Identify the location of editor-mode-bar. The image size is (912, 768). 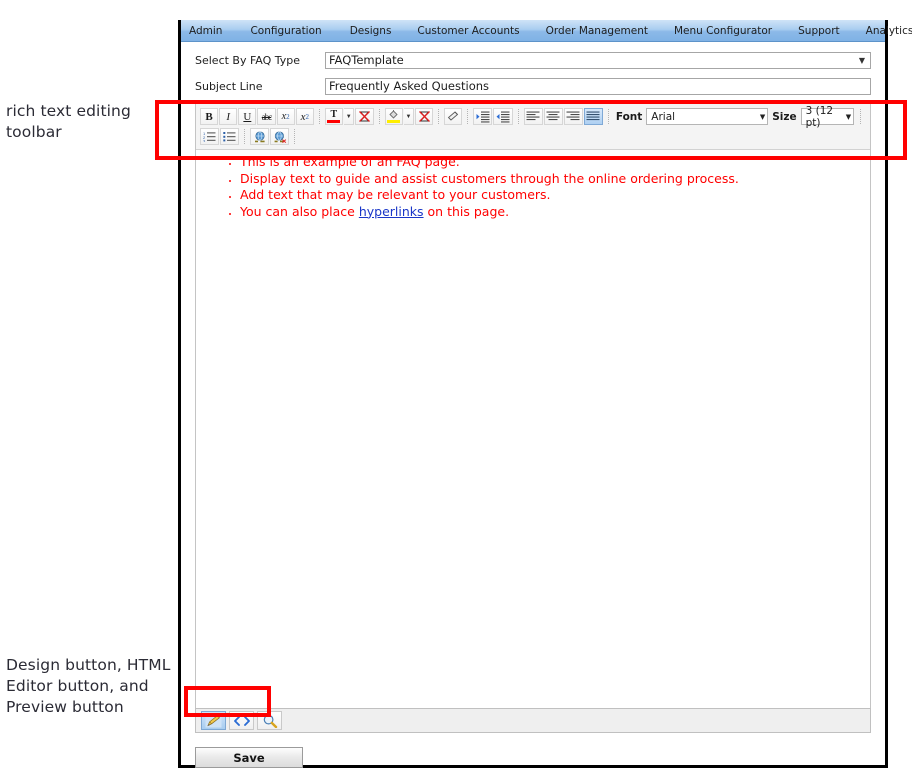
(533, 720).